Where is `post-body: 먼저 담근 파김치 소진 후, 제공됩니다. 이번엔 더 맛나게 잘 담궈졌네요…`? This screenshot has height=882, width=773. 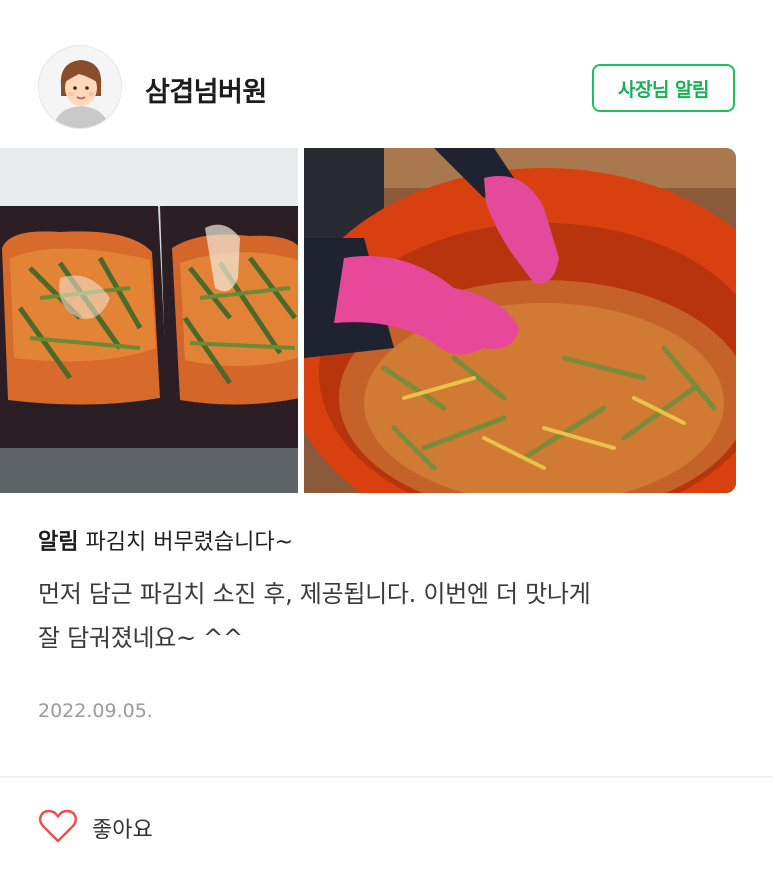
post-body: 먼저 담근 파김치 소진 후, 제공됩니다. 이번엔 더 맛나게 잘 담궈졌네요… is located at coordinates (388, 616).